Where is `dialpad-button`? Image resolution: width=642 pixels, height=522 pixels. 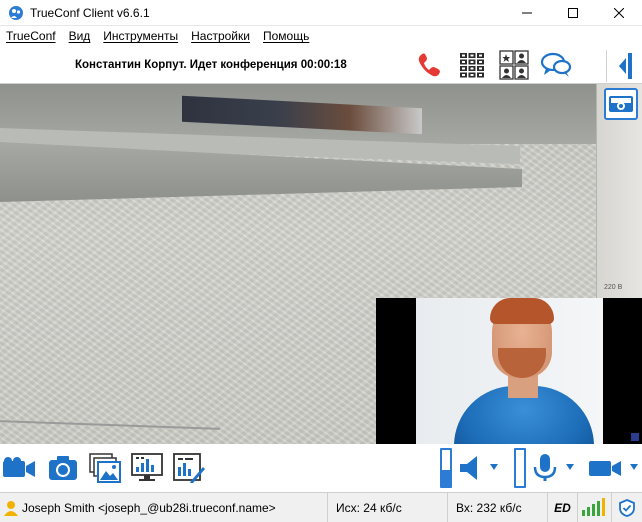
dialpad-button is located at coordinates (472, 65).